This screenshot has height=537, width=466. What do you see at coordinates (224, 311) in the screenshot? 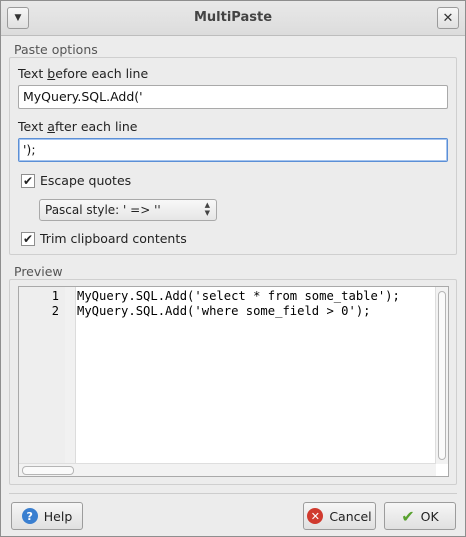
I see `code-line: MyQuery.SQL.Add('where some_field > 0');` at bounding box center [224, 311].